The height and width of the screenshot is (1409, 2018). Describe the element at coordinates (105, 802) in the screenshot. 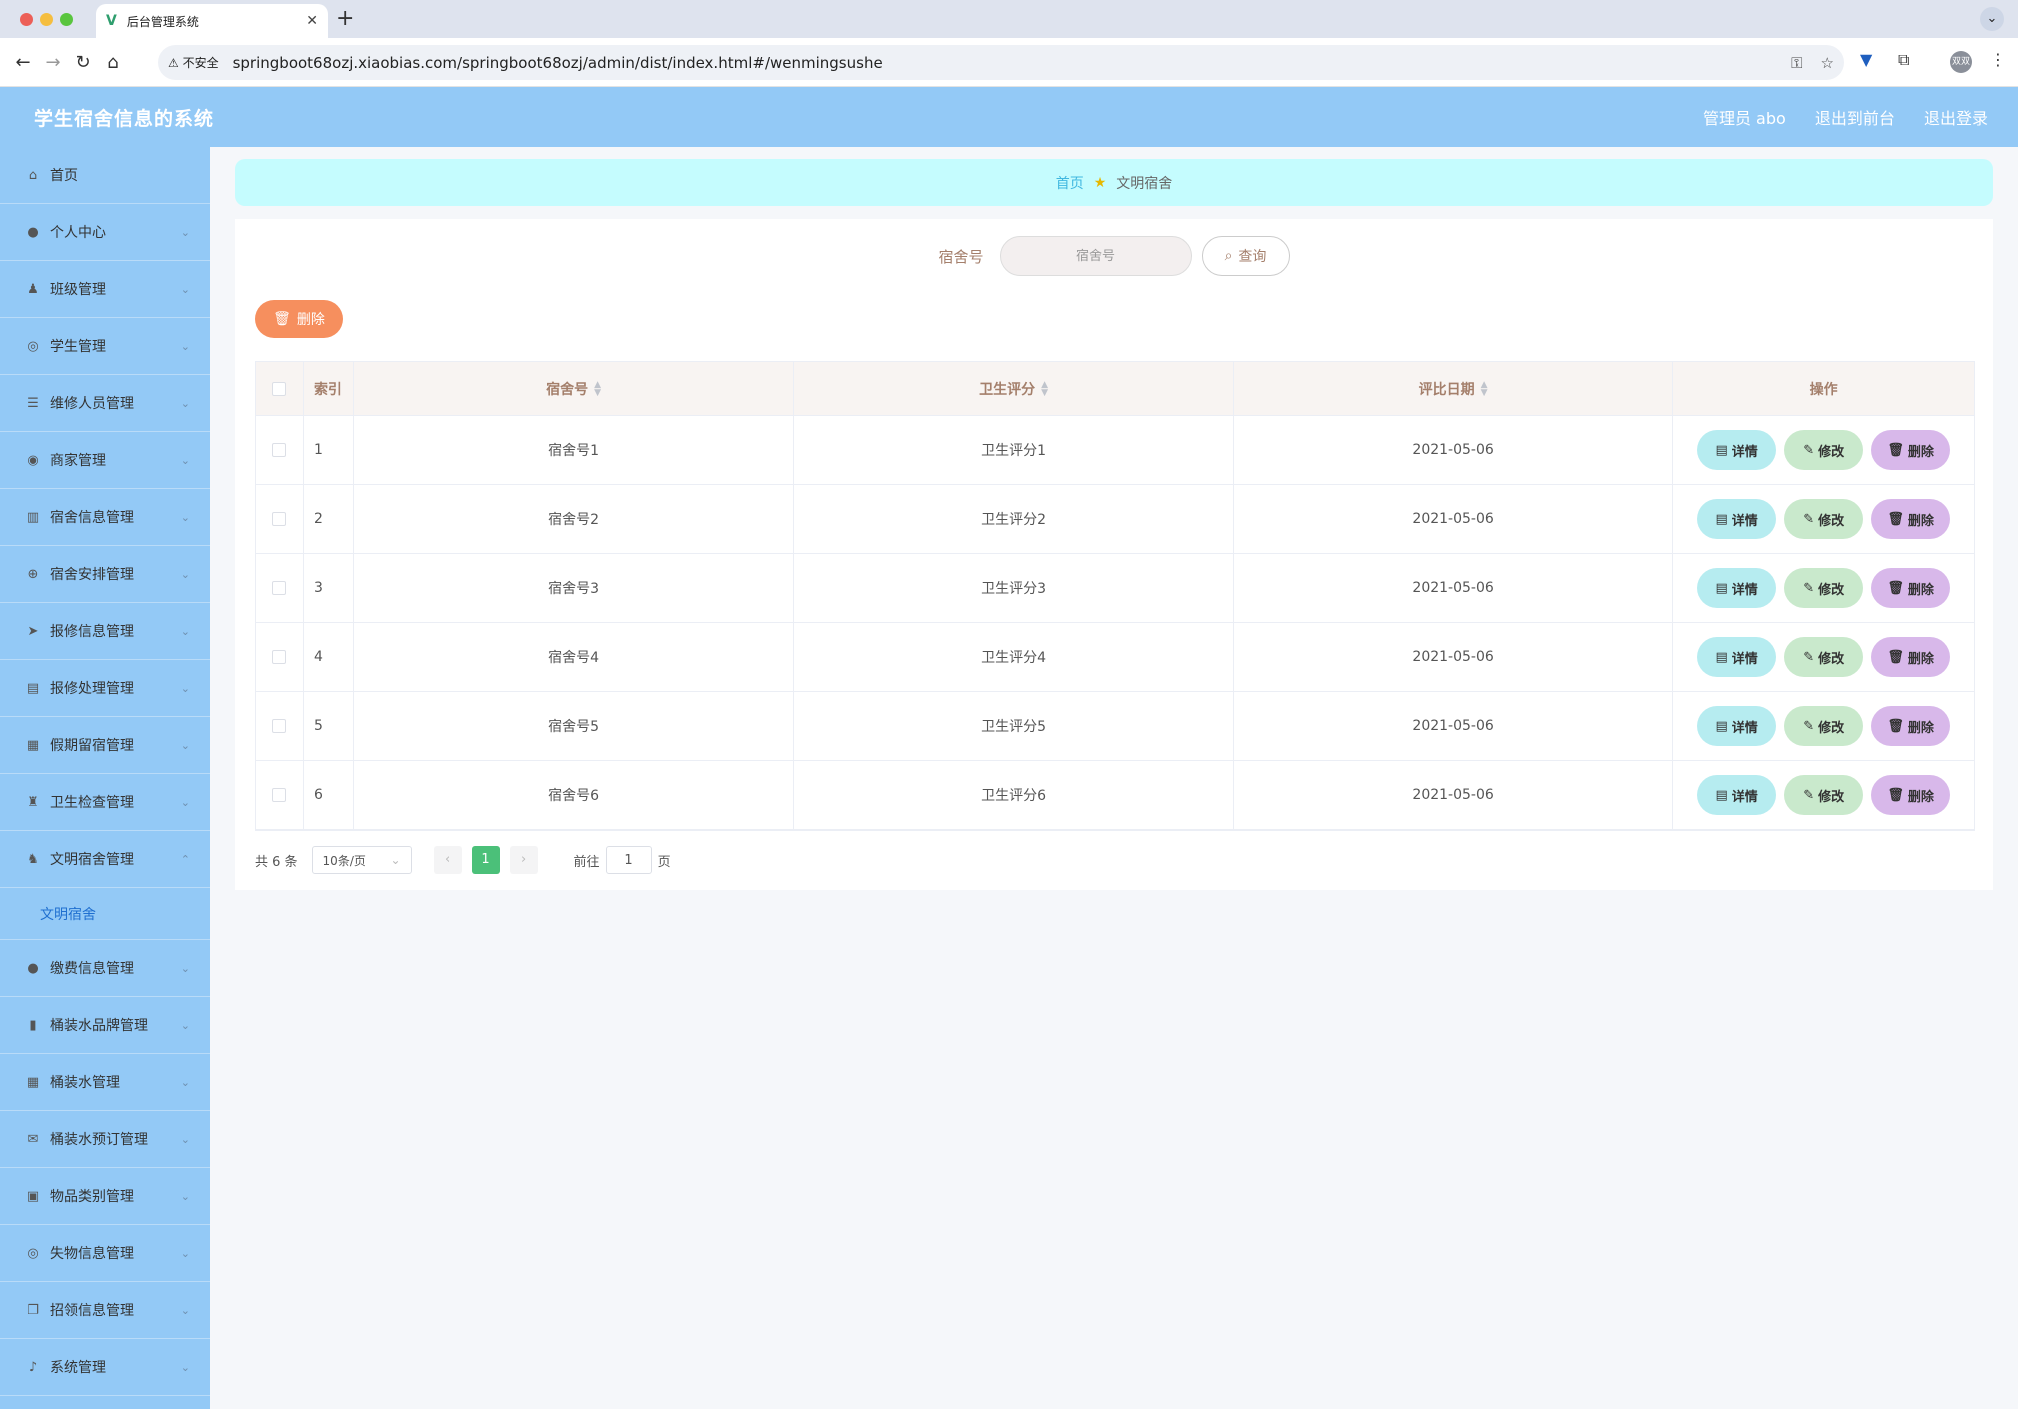

I see `sidebar-item-hygiene: ♜ 卫生检查管理 ⌄` at that location.